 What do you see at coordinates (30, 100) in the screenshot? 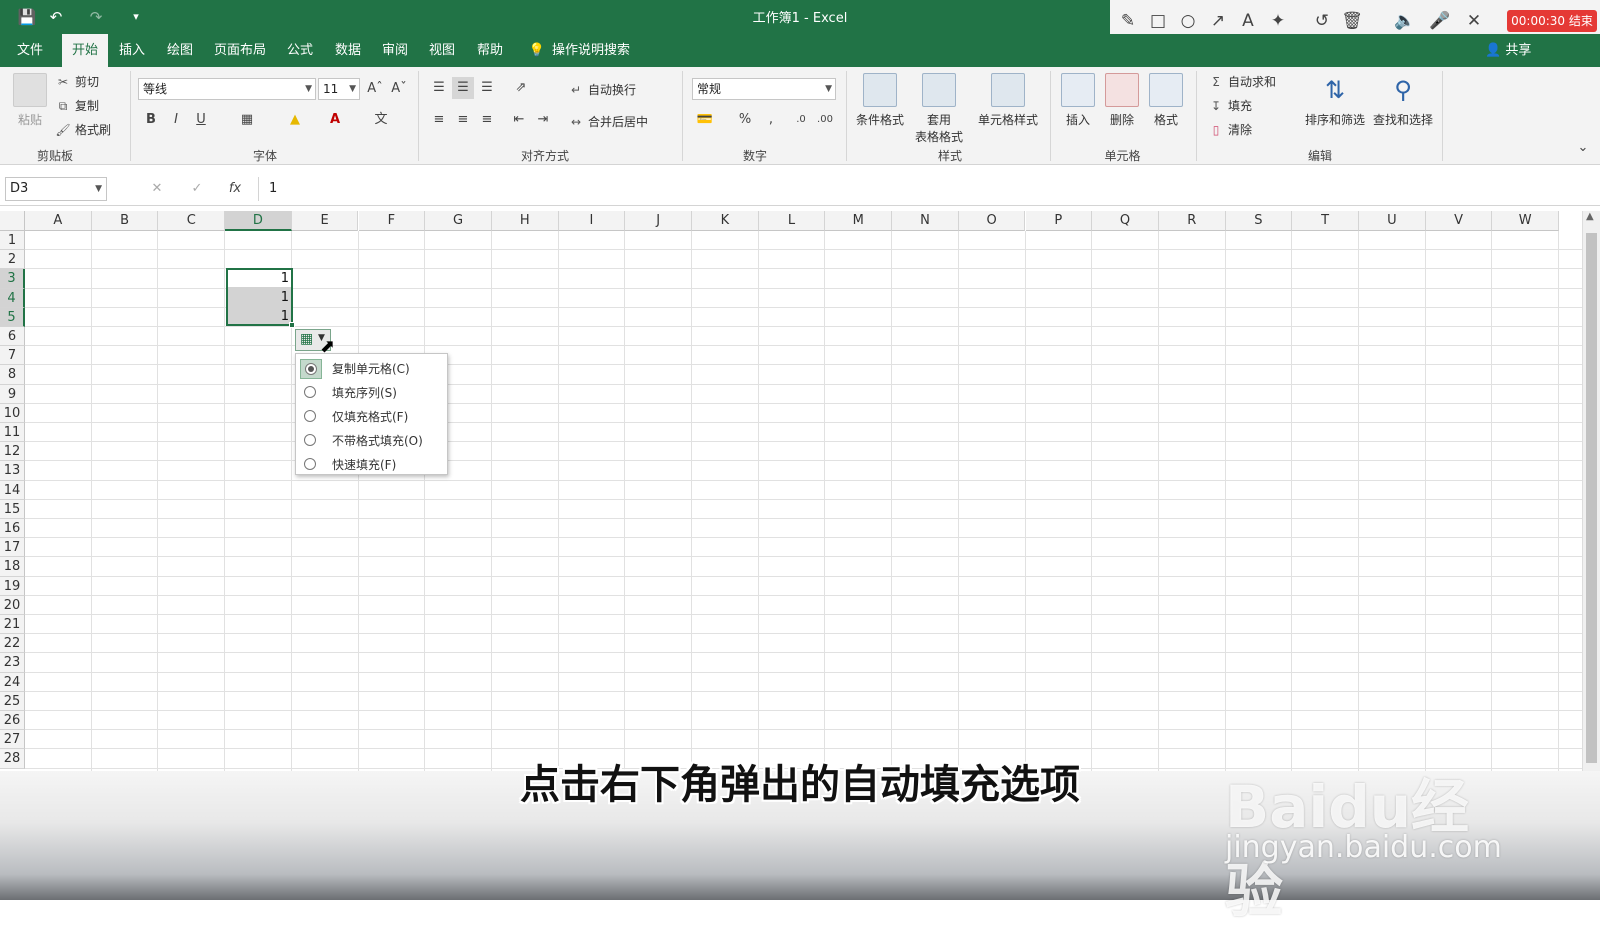
I see `paste-button: 粘贴` at bounding box center [30, 100].